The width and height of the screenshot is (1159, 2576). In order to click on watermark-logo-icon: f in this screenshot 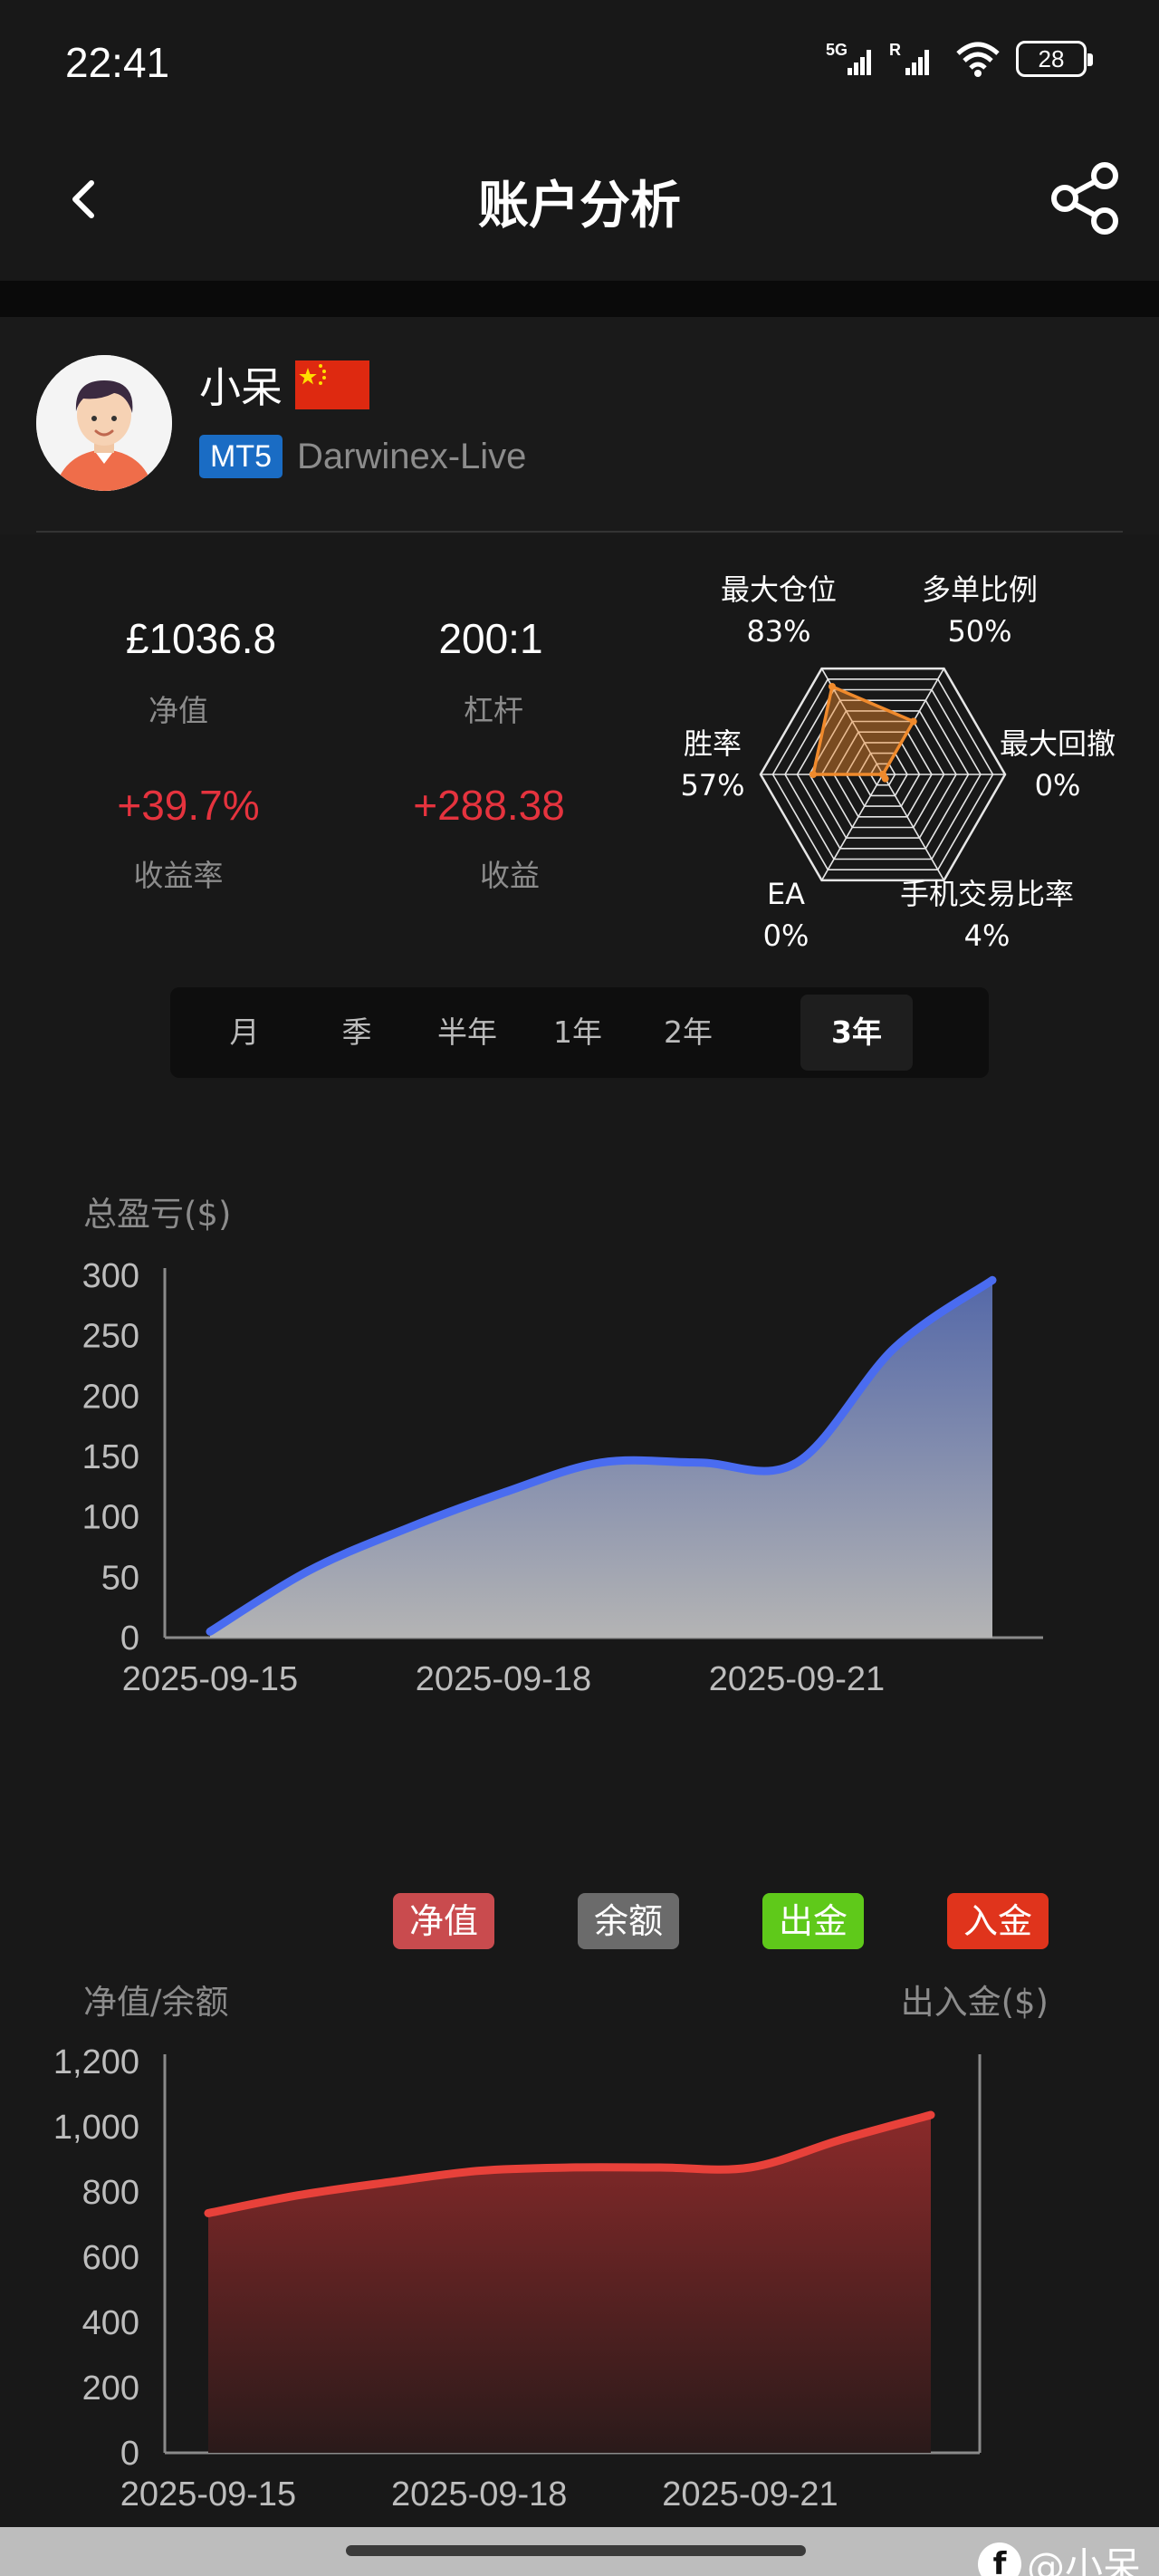, I will do `click(999, 2559)`.